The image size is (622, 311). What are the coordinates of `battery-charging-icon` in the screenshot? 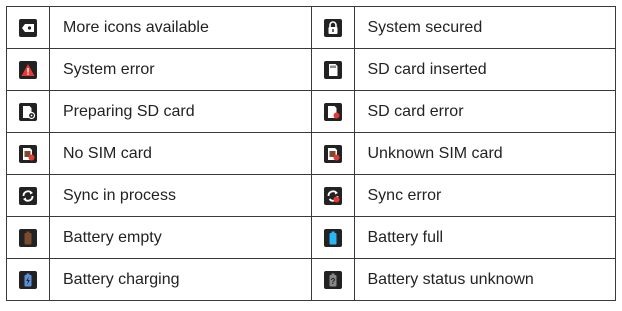 It's located at (28, 279).